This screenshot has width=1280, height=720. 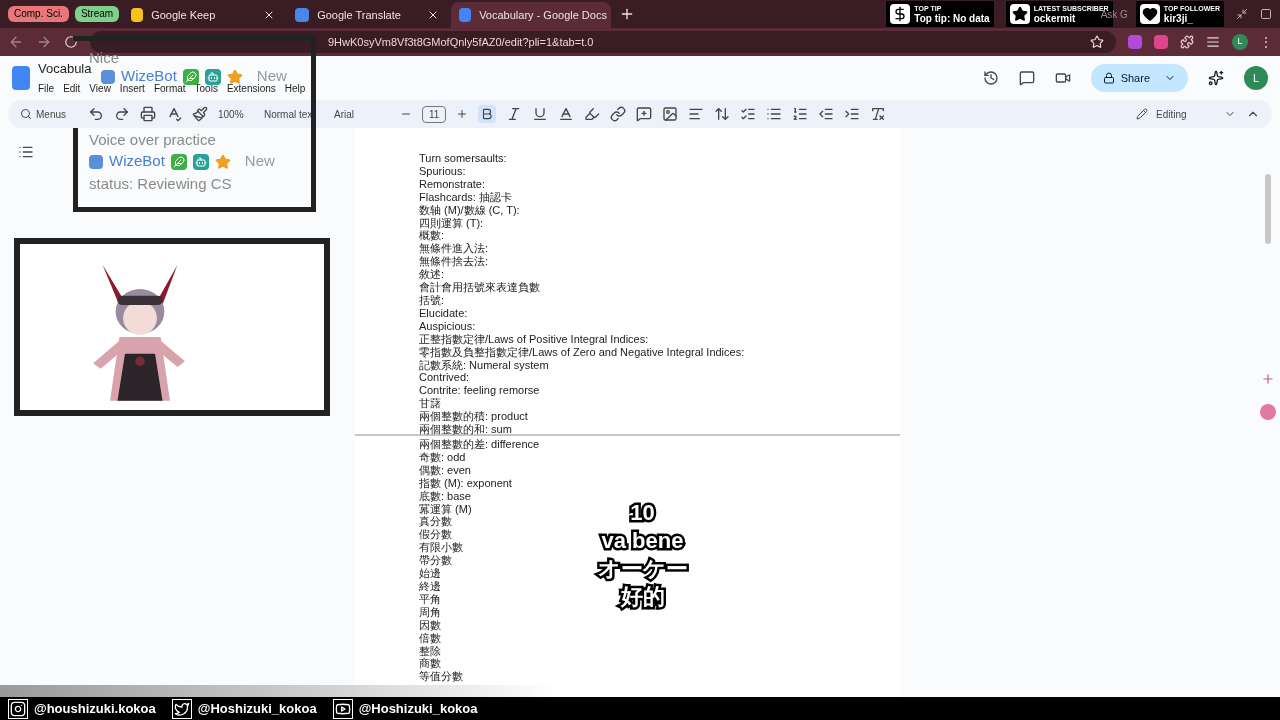 I want to click on search-icon, so click(x=26, y=114).